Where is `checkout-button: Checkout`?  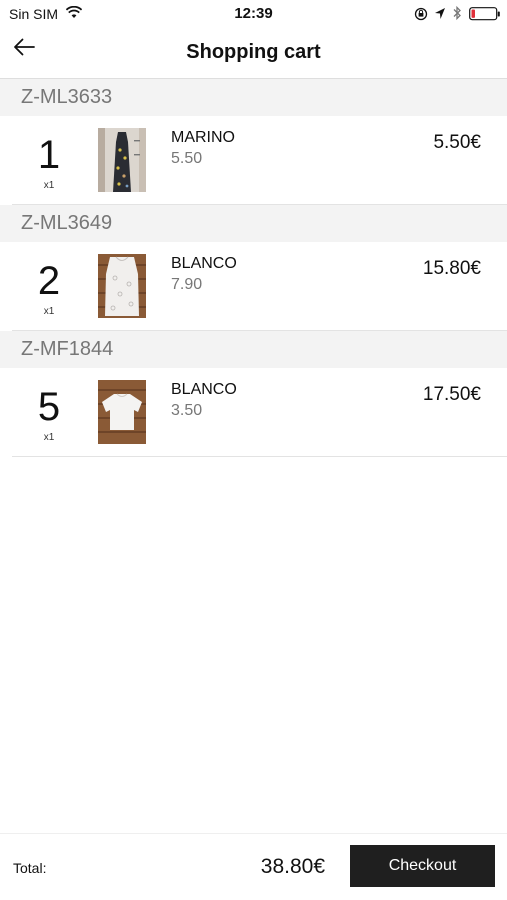
checkout-button: Checkout is located at coordinates (422, 866).